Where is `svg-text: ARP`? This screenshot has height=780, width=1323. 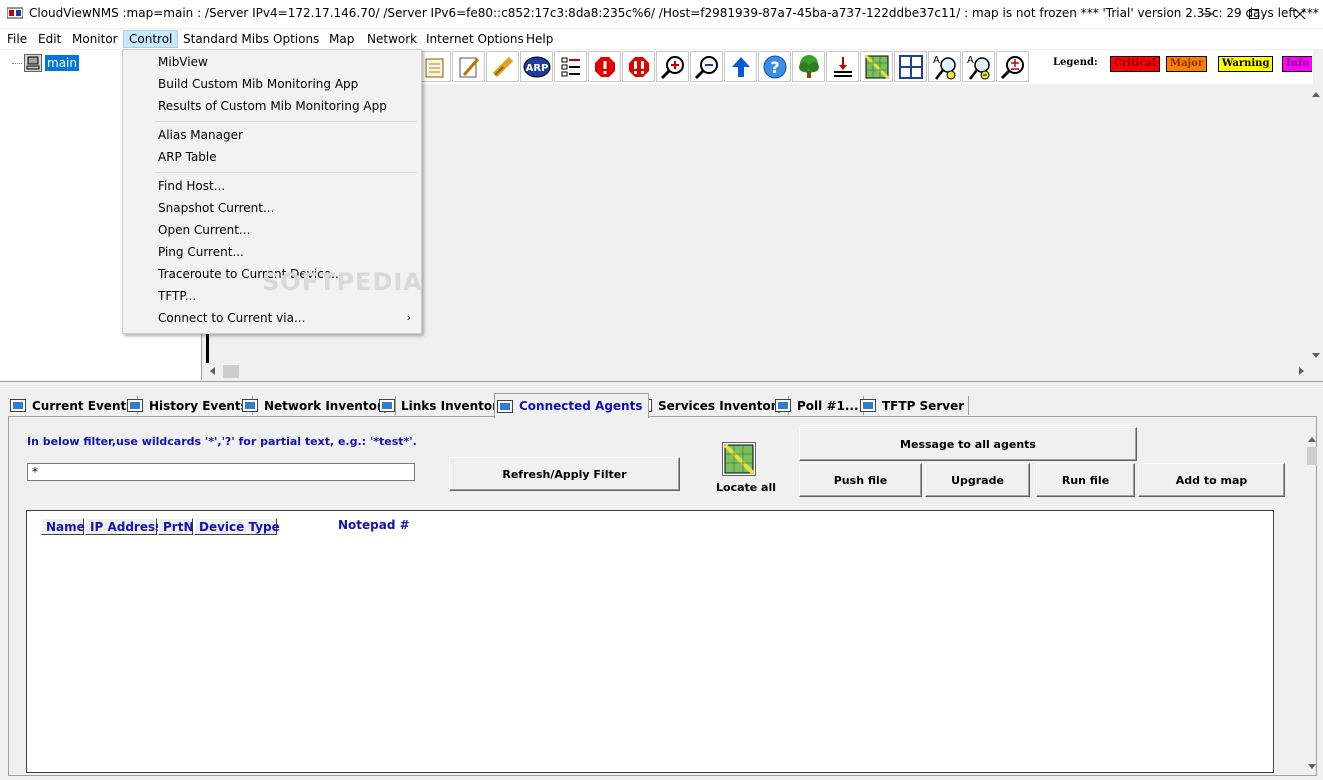 svg-text: ARP is located at coordinates (536, 68).